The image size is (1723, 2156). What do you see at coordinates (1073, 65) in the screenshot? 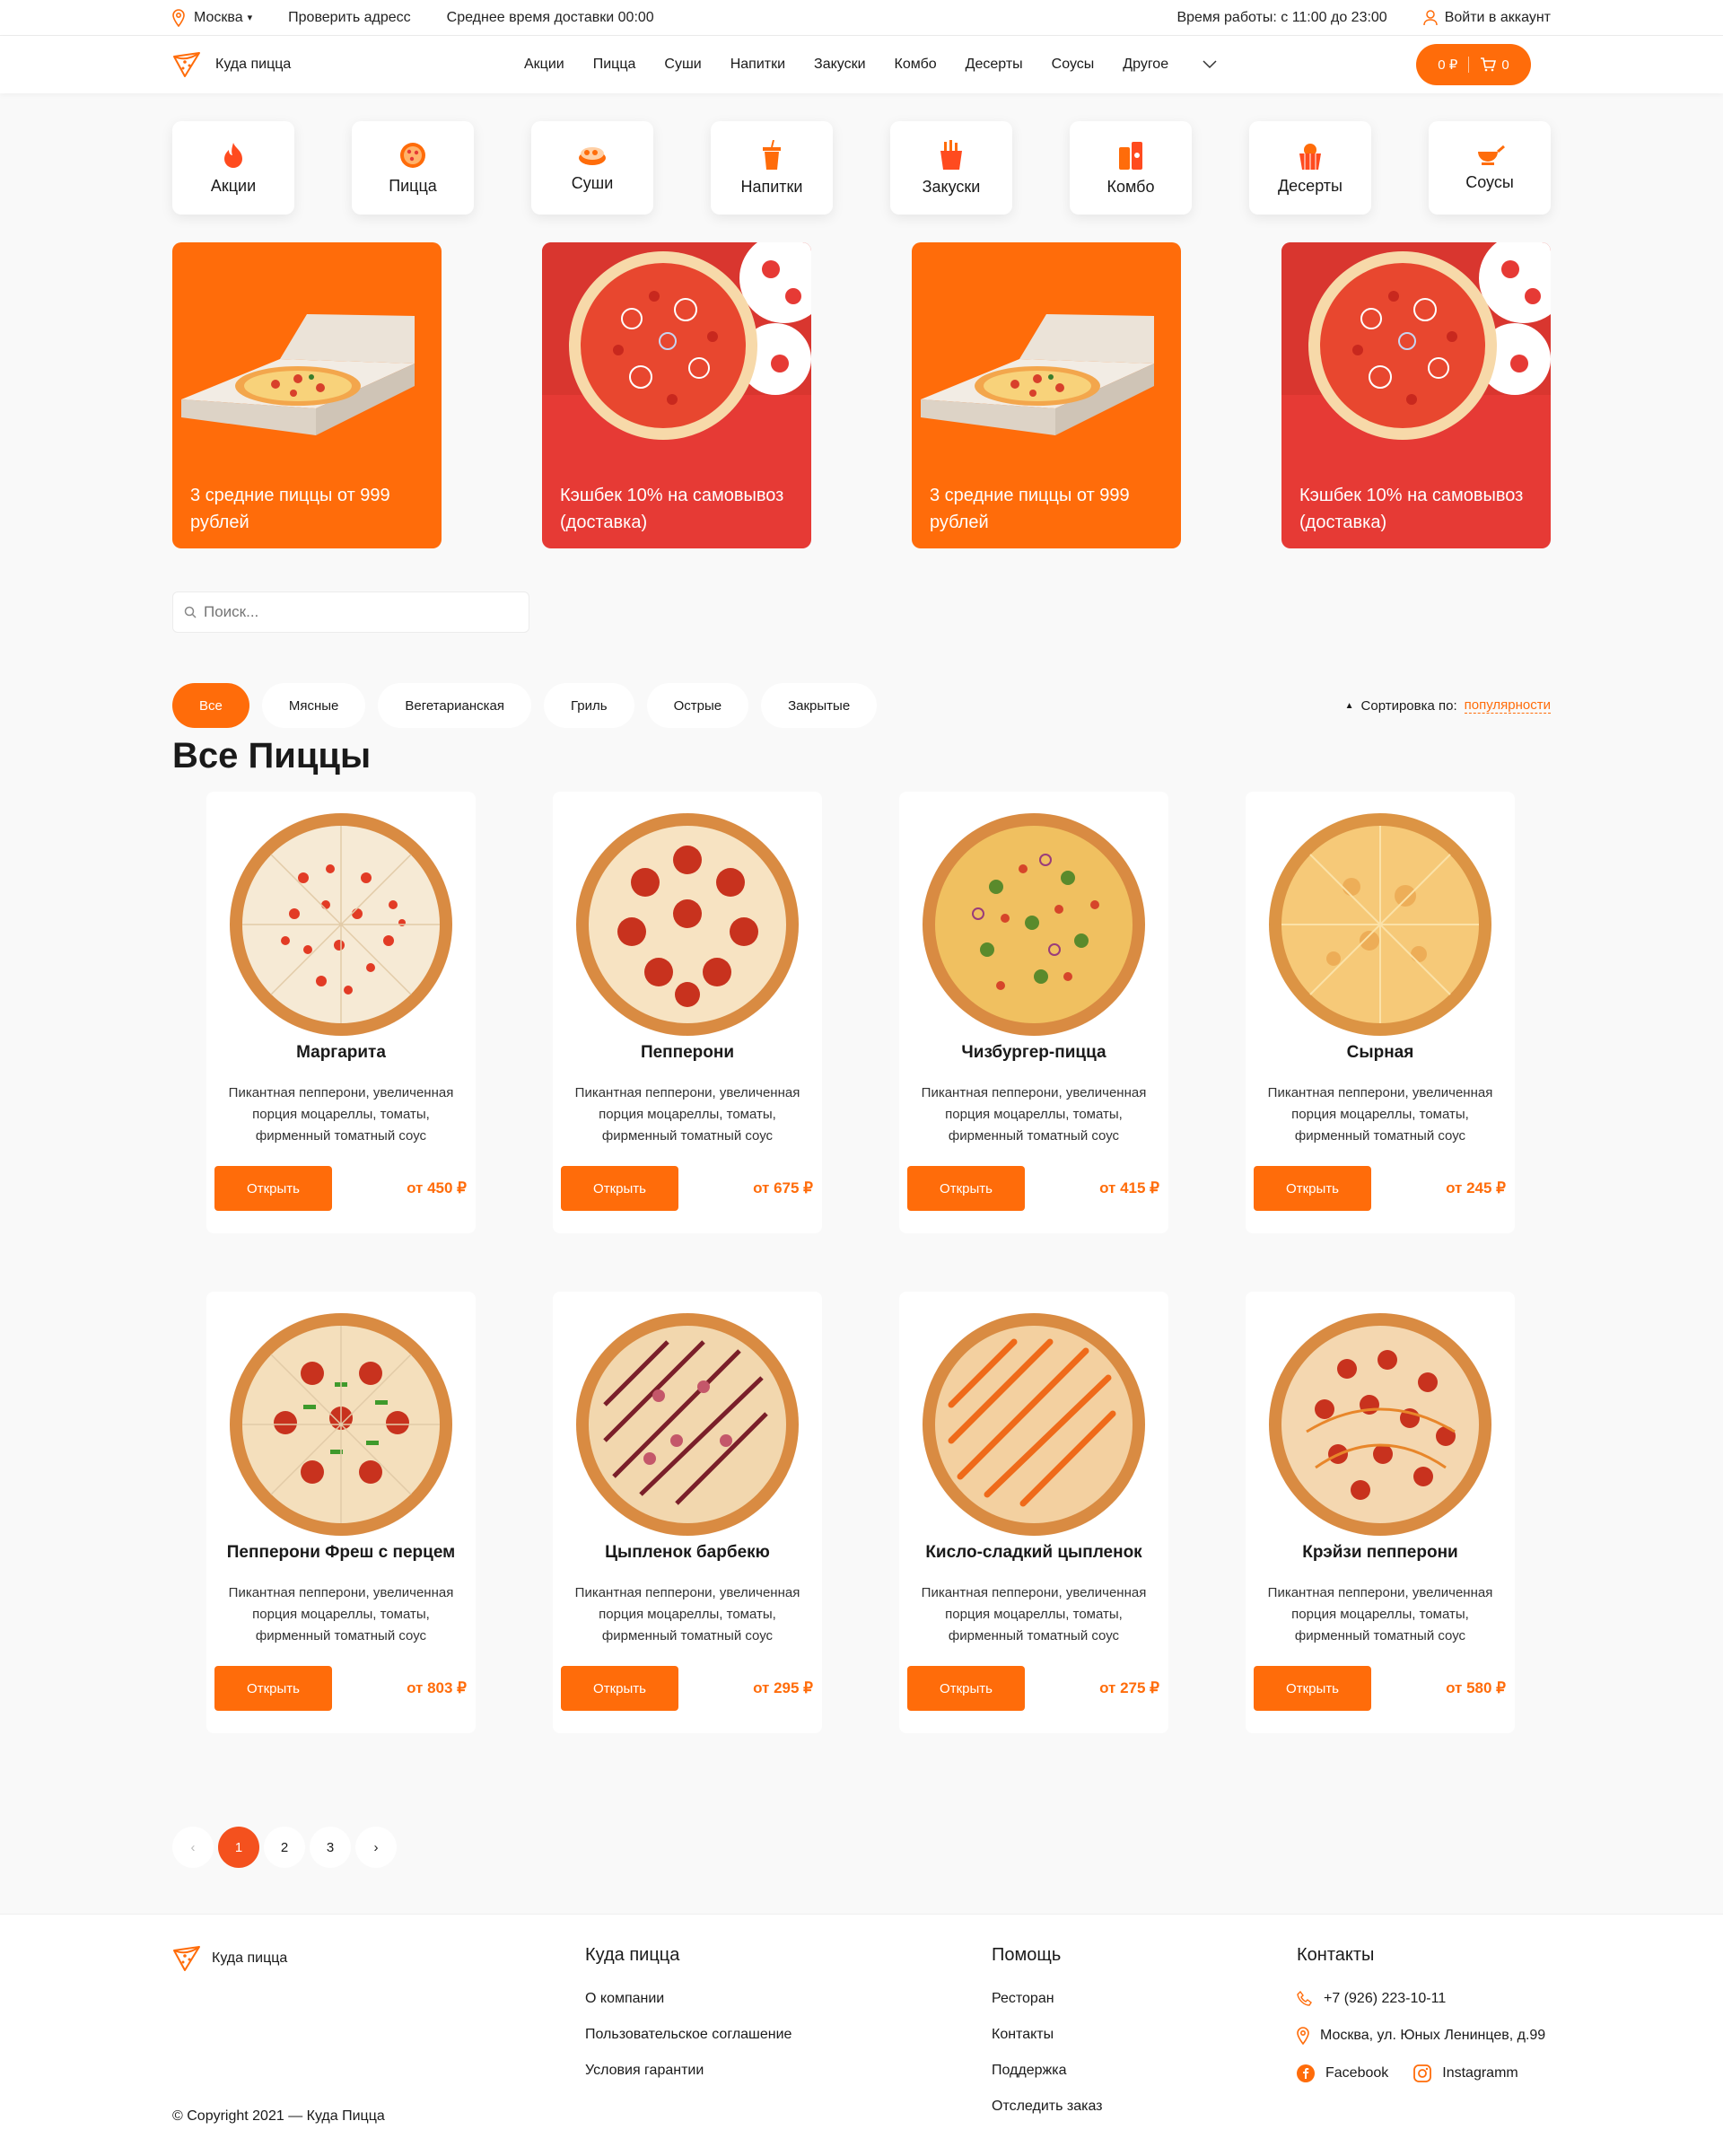
I see `nav-item-sauces: Соусы` at bounding box center [1073, 65].